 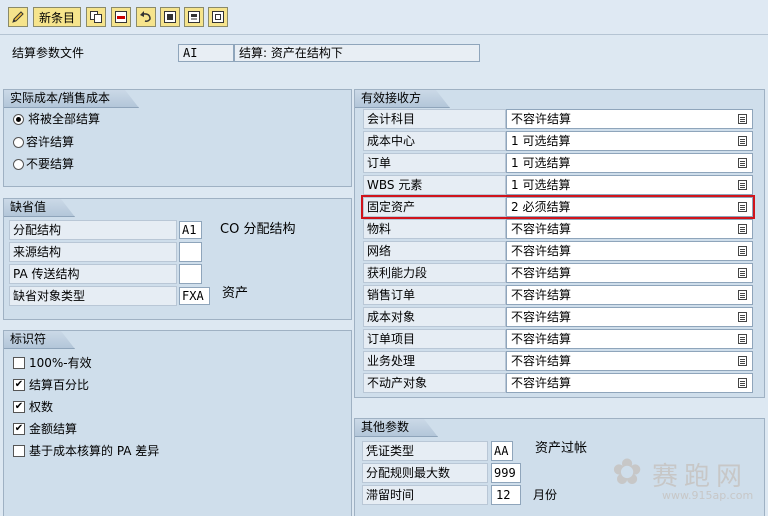 I want to click on receiver-label: 会计科目, so click(x=434, y=119).